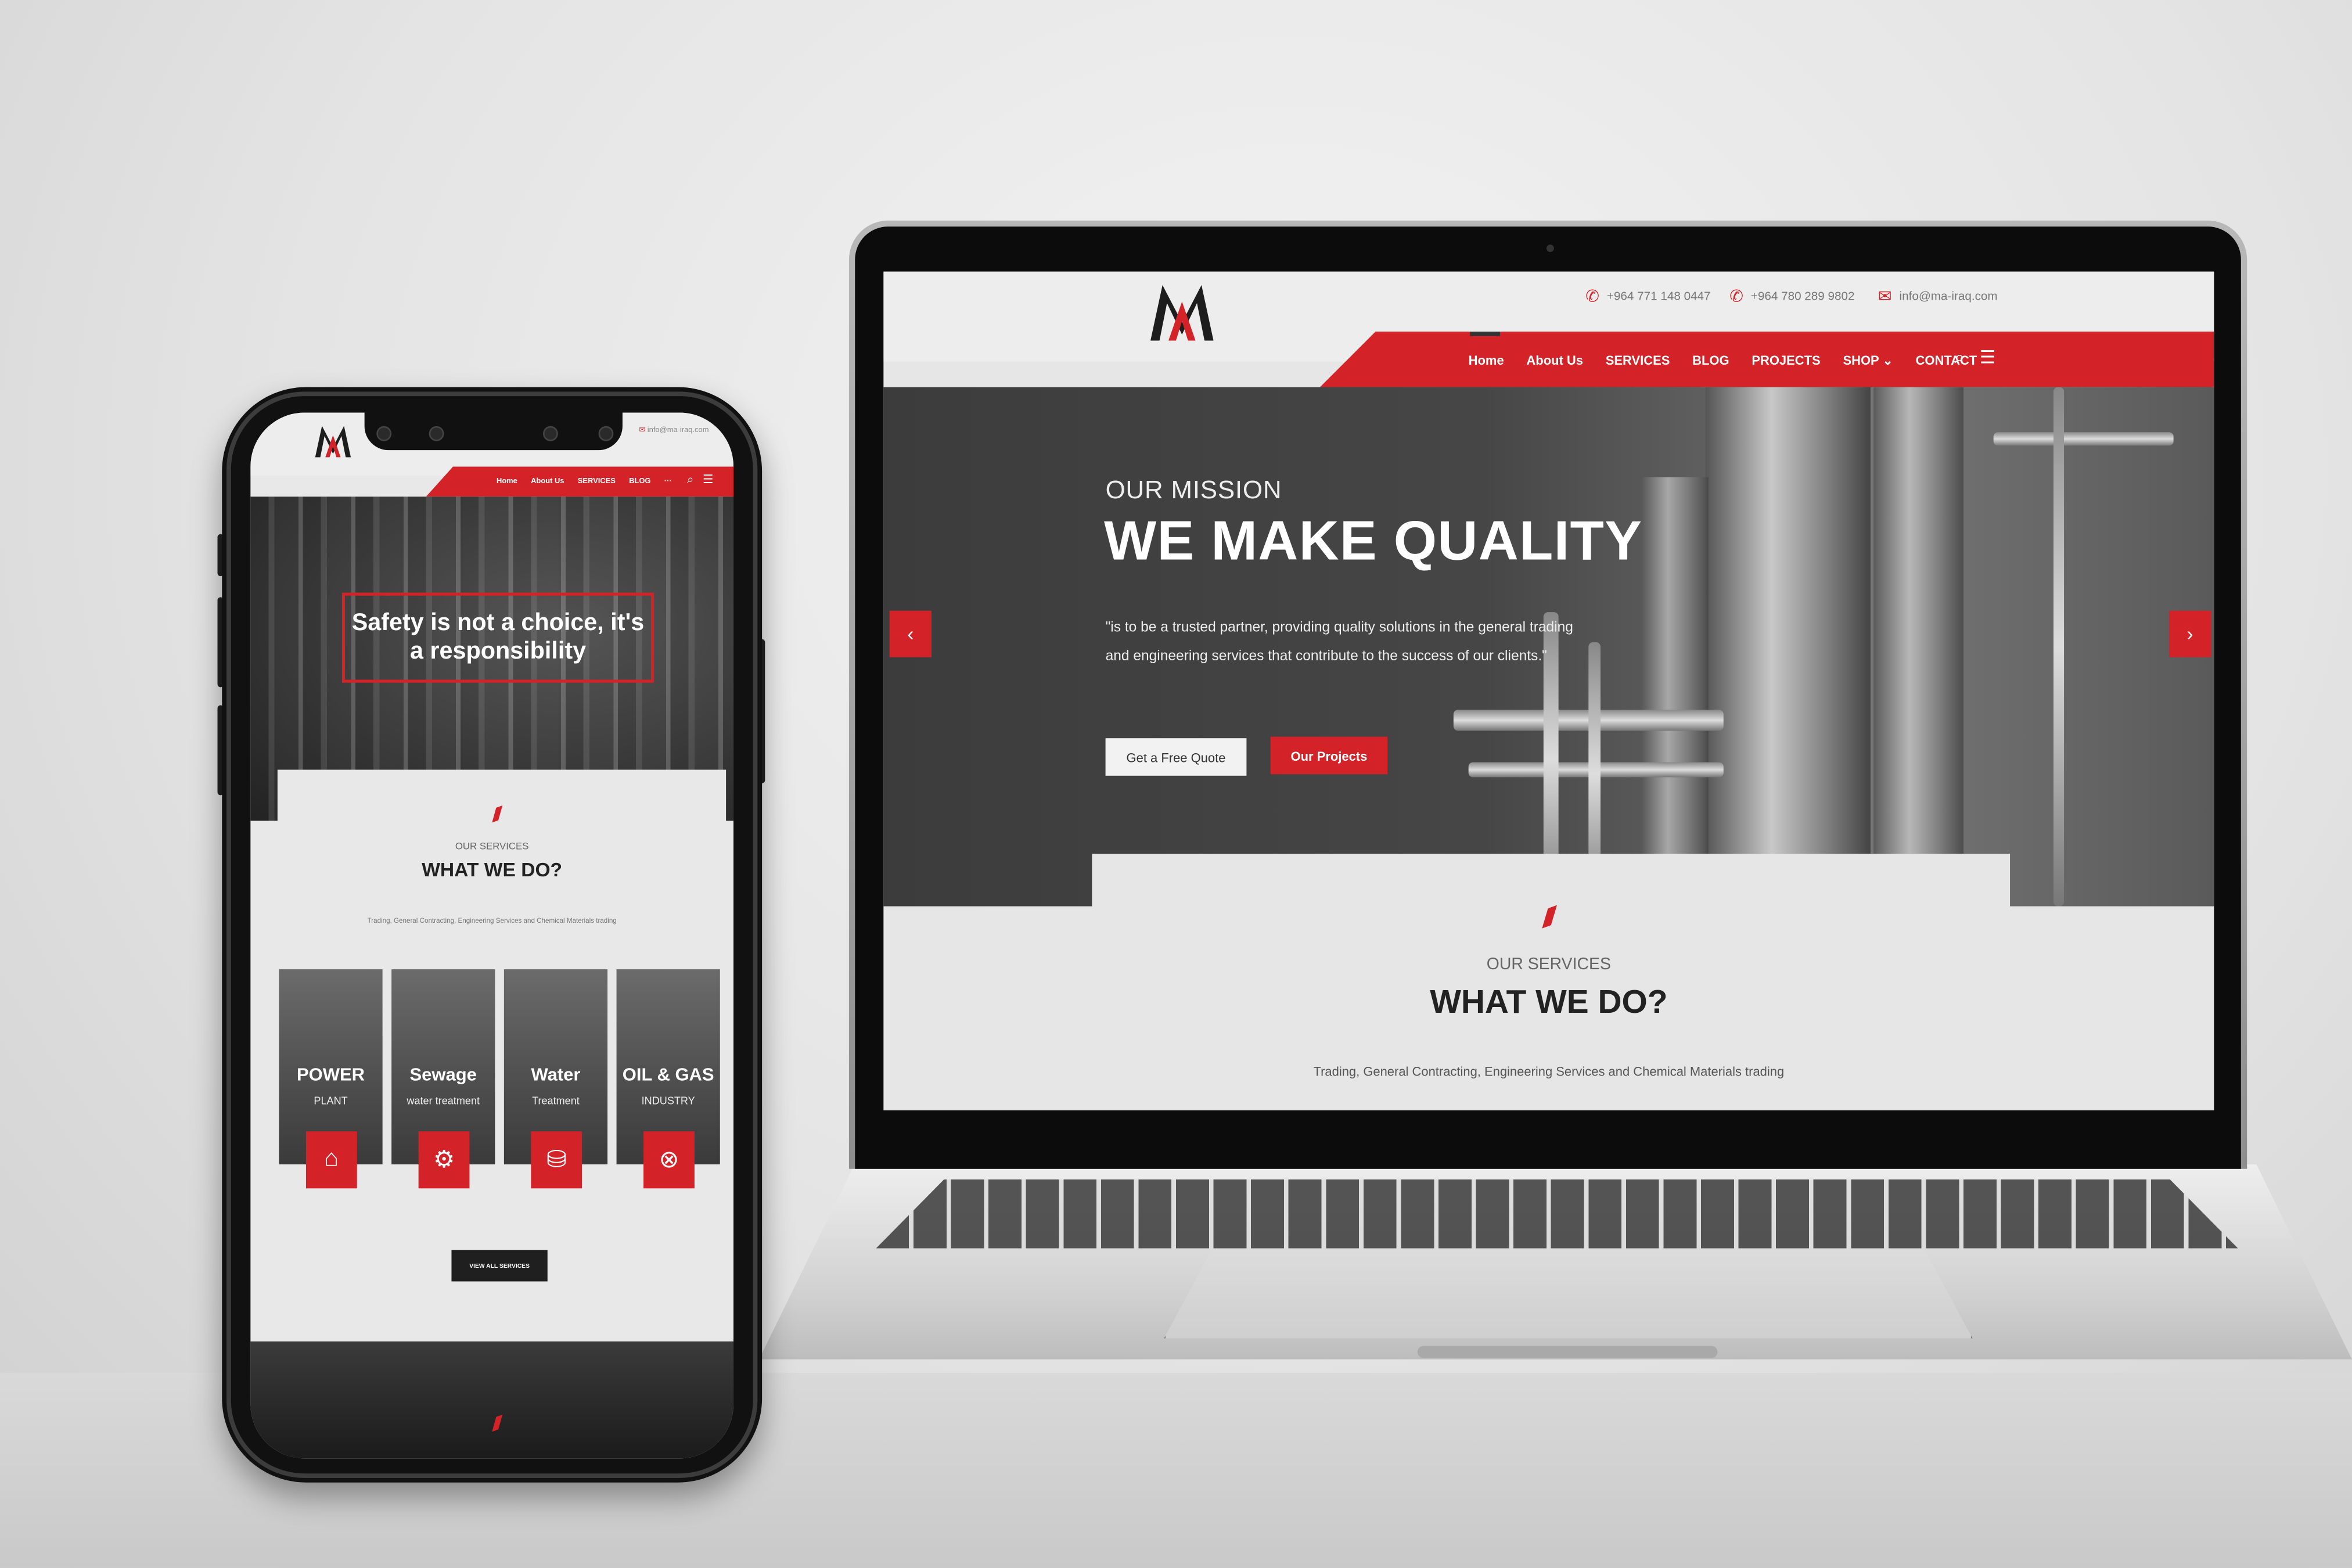  Describe the element at coordinates (444, 1160) in the screenshot. I see `pump-icon: ⚙` at that location.